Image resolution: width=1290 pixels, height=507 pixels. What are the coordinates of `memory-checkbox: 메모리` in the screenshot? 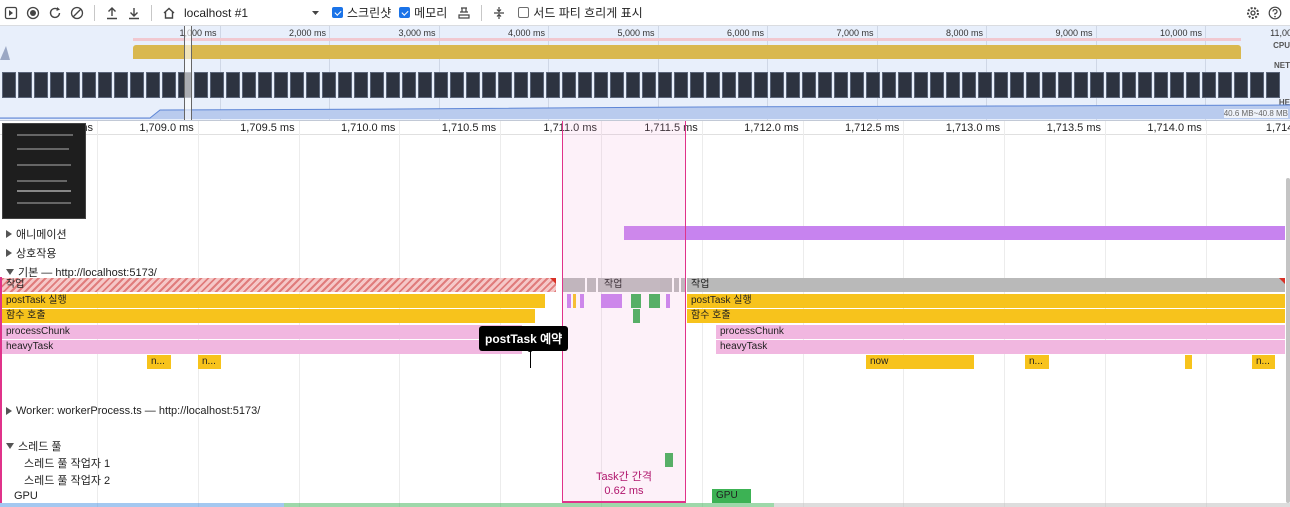 It's located at (423, 12).